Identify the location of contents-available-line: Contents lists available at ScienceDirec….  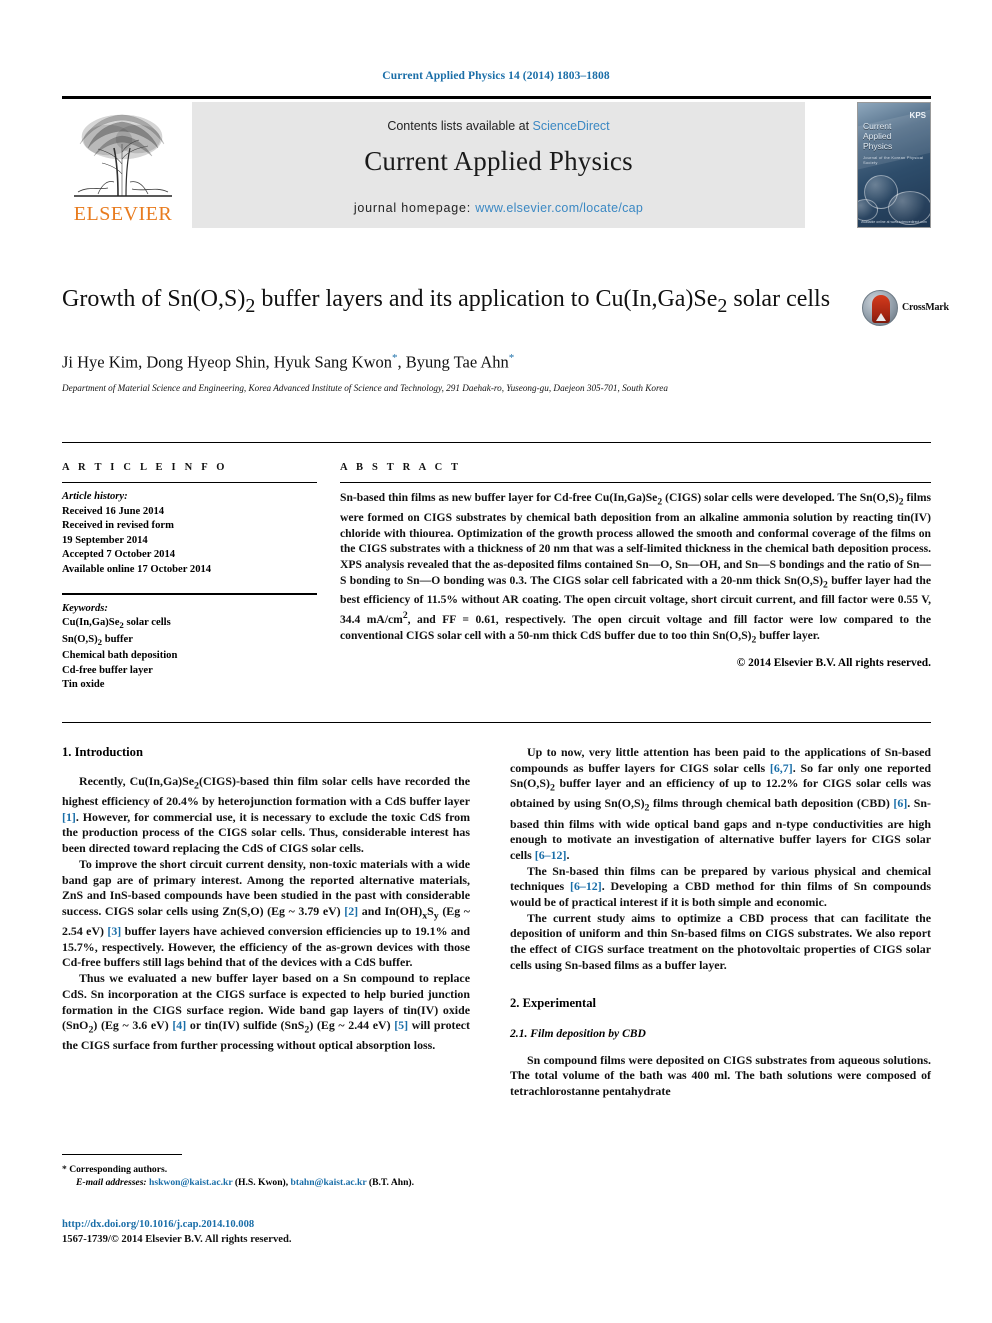
(498, 126).